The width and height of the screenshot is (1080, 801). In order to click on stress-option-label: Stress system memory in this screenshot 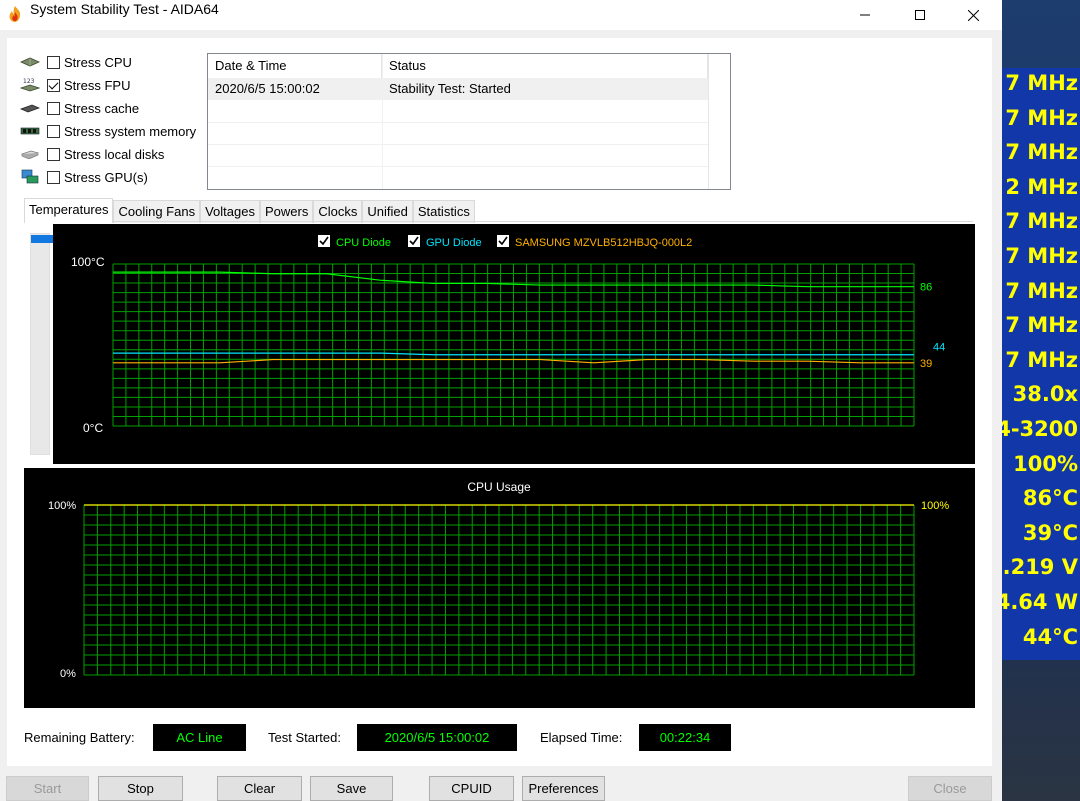, I will do `click(130, 131)`.